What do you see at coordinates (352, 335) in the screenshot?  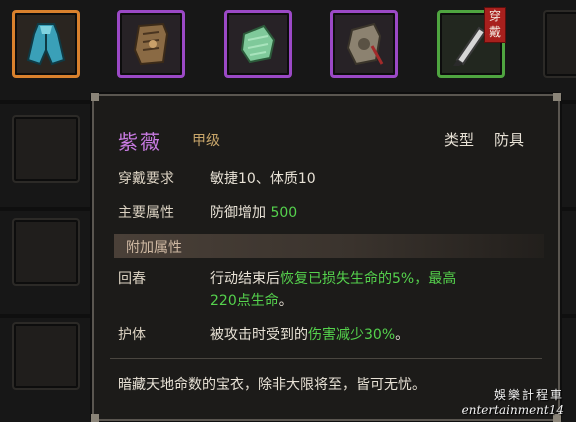 I see `effect-text-highlight: 伤害减少30%` at bounding box center [352, 335].